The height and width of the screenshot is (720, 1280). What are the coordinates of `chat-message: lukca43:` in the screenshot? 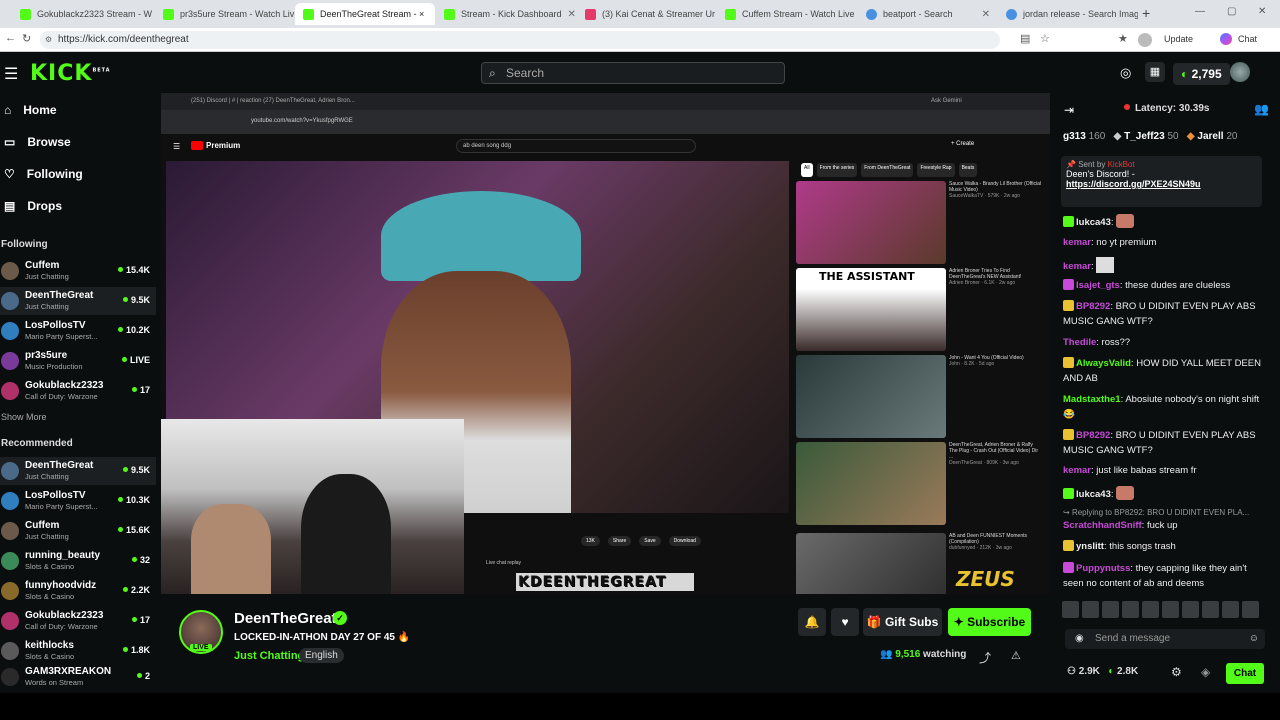 It's located at (1163, 222).